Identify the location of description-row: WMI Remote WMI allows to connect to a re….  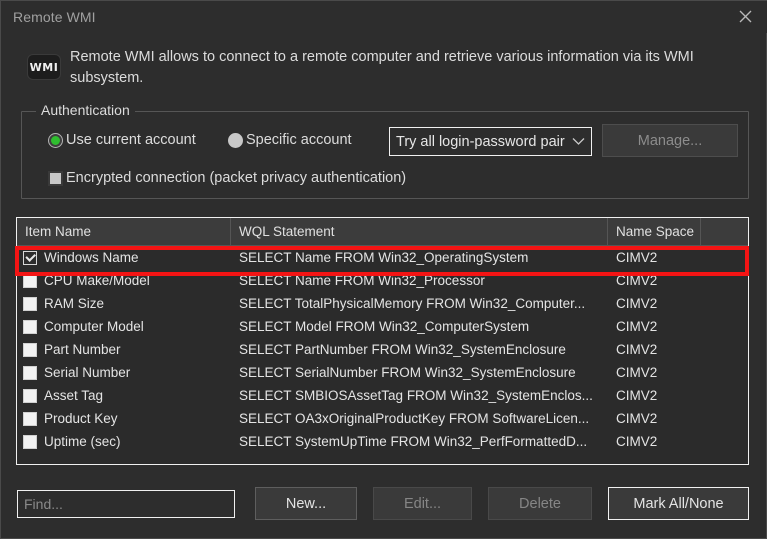
(384, 66).